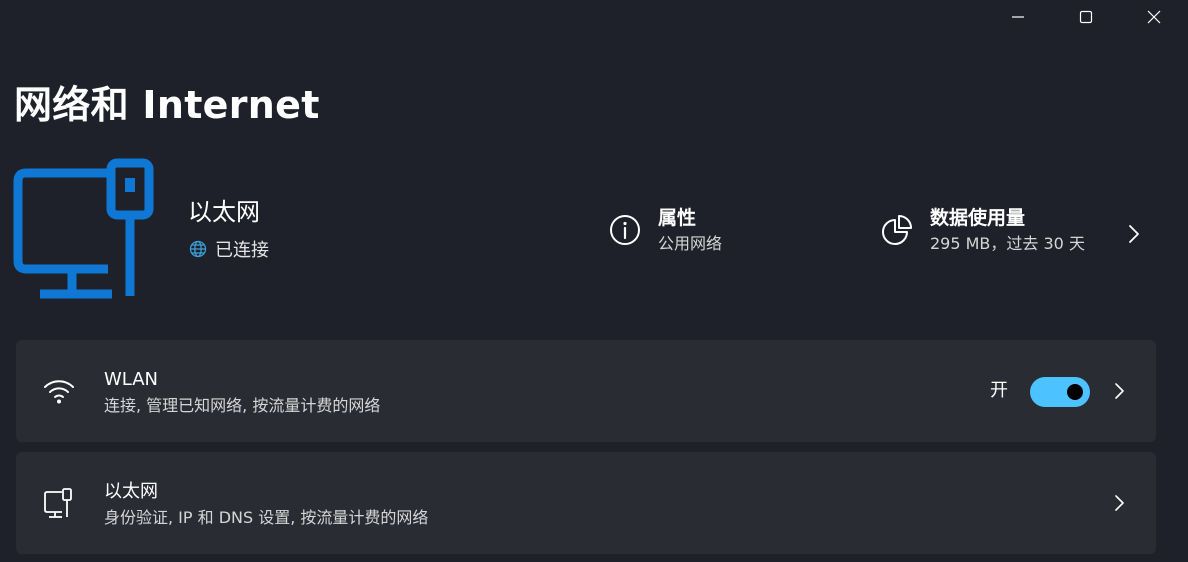 Image resolution: width=1188 pixels, height=562 pixels. I want to click on pie-chart-icon, so click(897, 230).